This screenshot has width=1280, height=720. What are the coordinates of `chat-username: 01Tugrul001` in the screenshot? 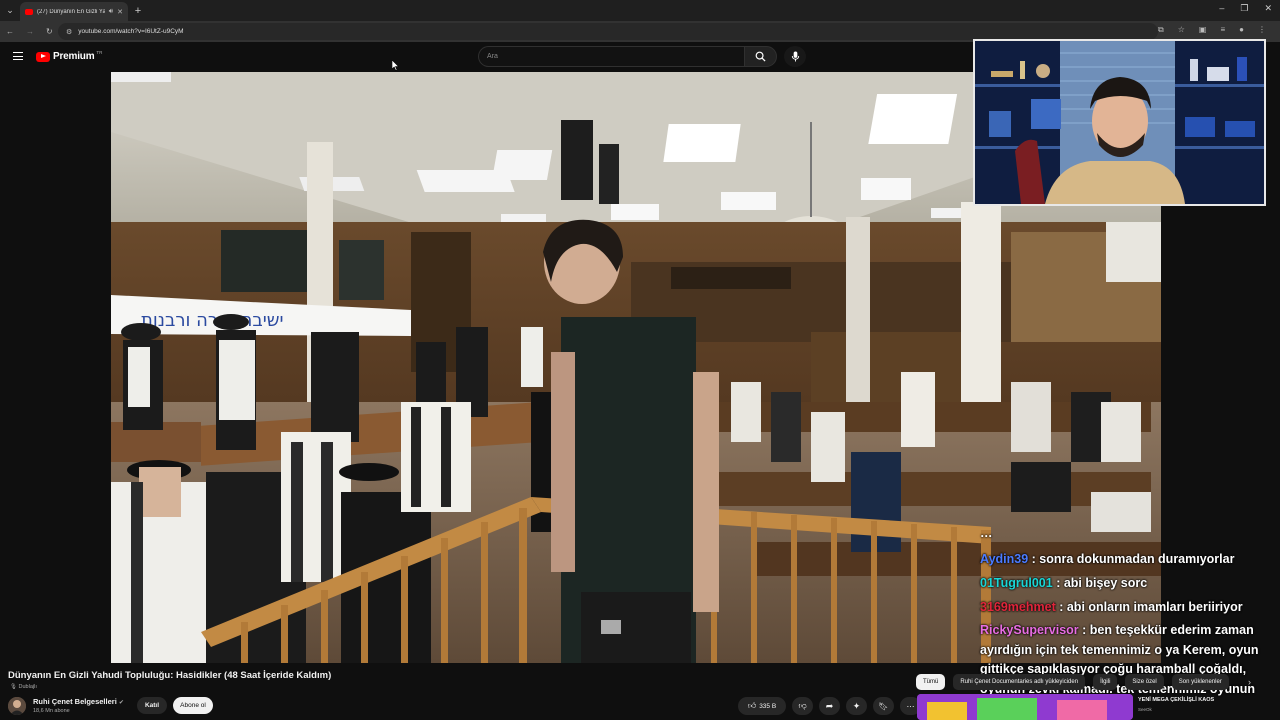 It's located at (1016, 583).